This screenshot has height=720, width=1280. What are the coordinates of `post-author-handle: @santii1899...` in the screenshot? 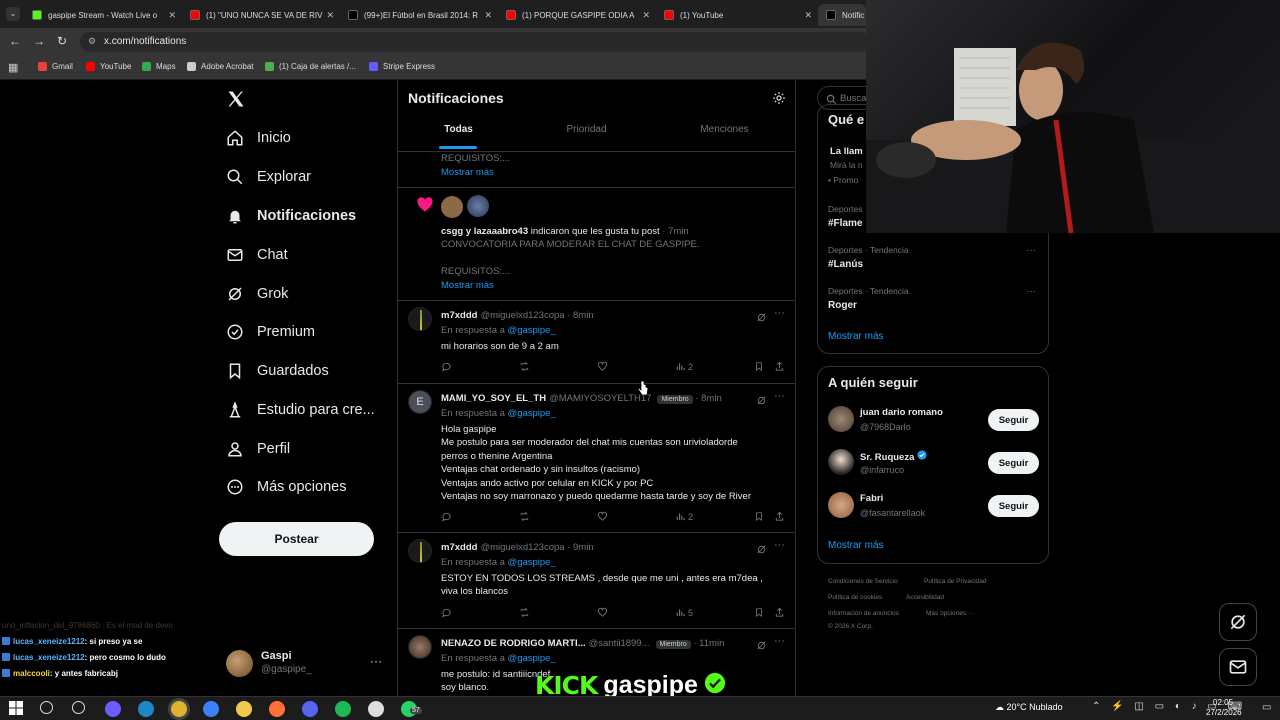 It's located at (619, 643).